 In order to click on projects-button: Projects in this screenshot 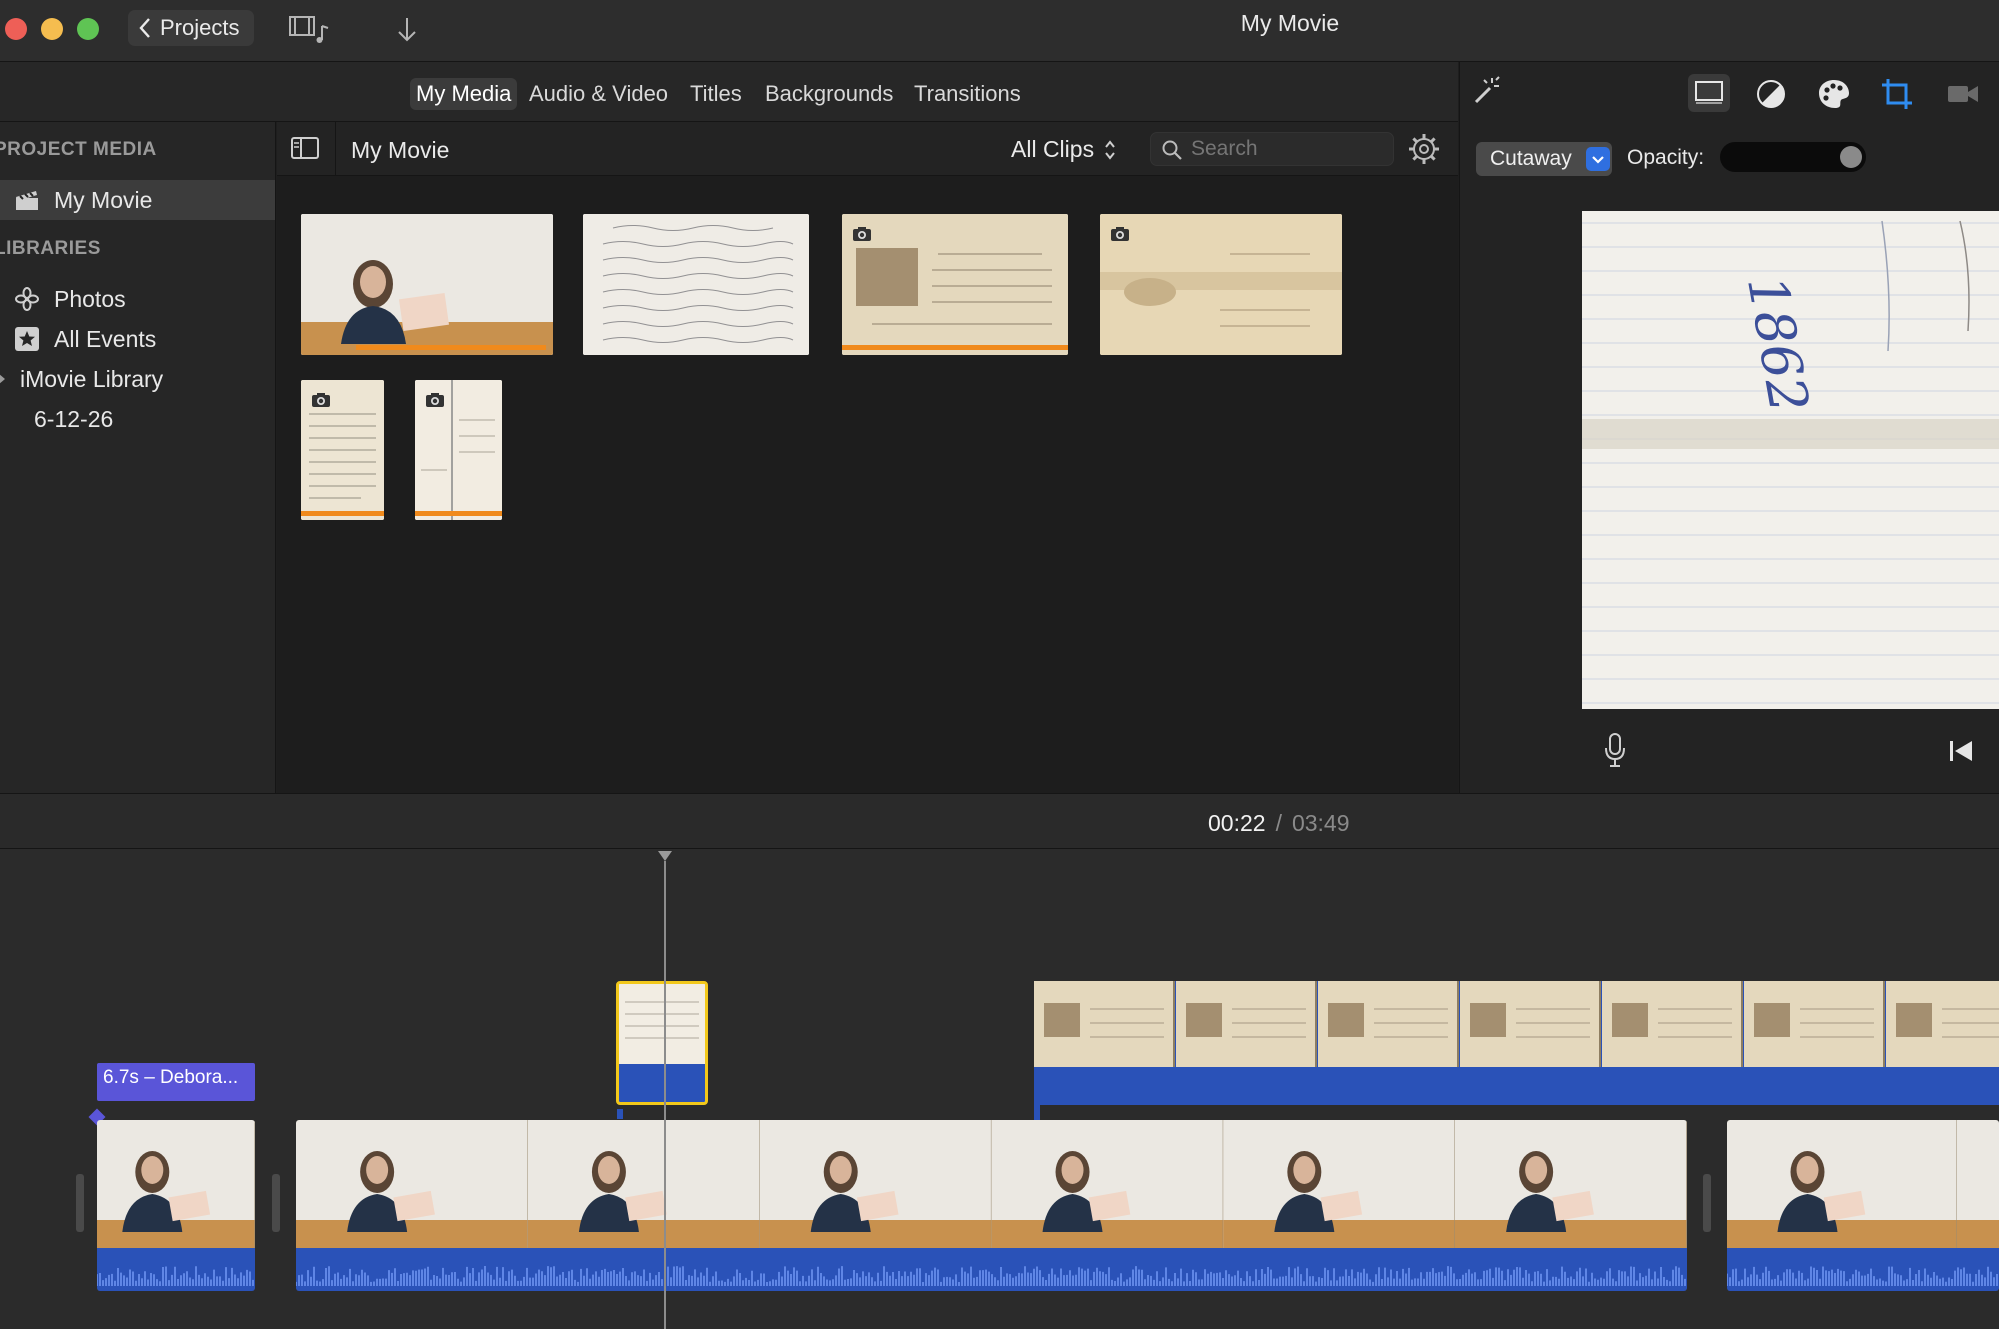, I will do `click(191, 28)`.